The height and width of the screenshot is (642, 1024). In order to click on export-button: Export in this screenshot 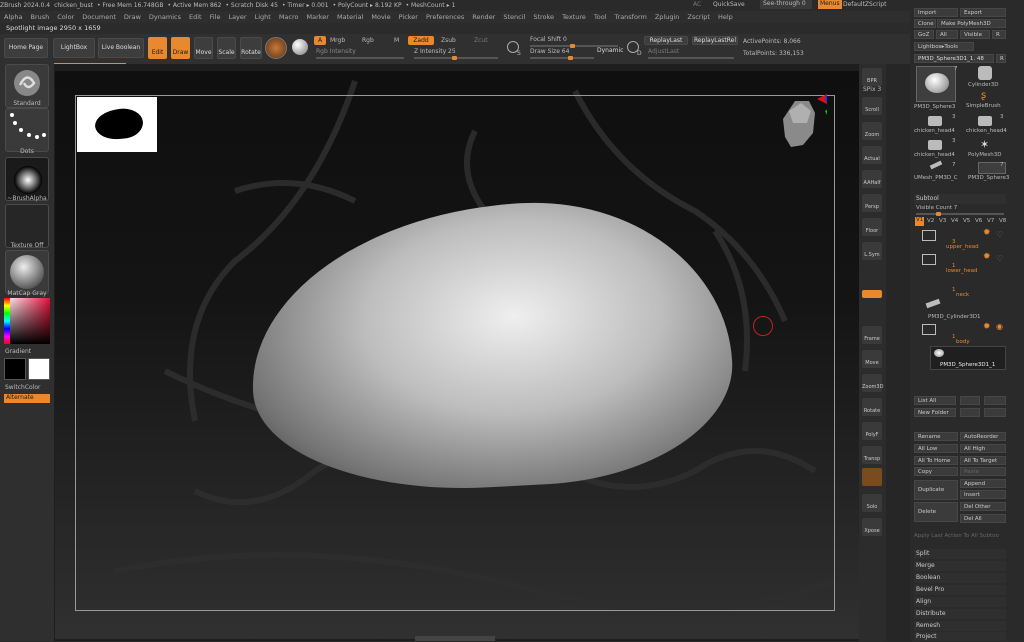, I will do `click(983, 12)`.